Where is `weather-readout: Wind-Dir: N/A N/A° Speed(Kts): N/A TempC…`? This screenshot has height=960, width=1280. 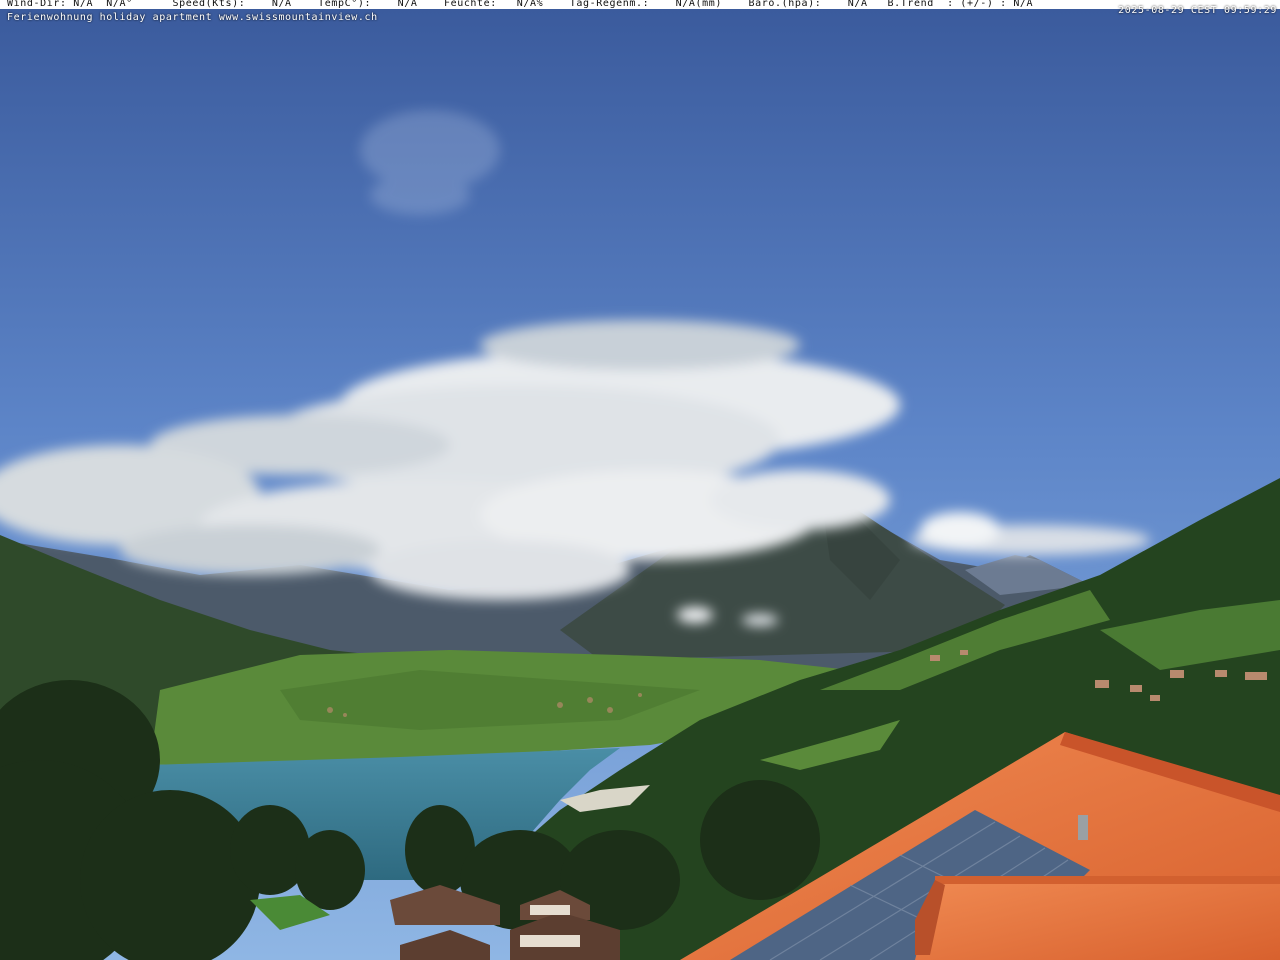 weather-readout: Wind-Dir: N/A N/A° Speed(Kts): N/A TempC… is located at coordinates (520, 4).